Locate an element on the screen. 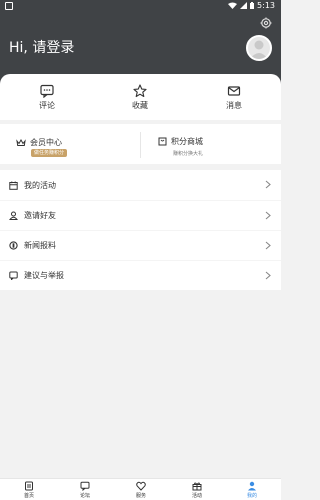 This screenshot has height=500, width=320. tab-activity: 活动 is located at coordinates (197, 490).